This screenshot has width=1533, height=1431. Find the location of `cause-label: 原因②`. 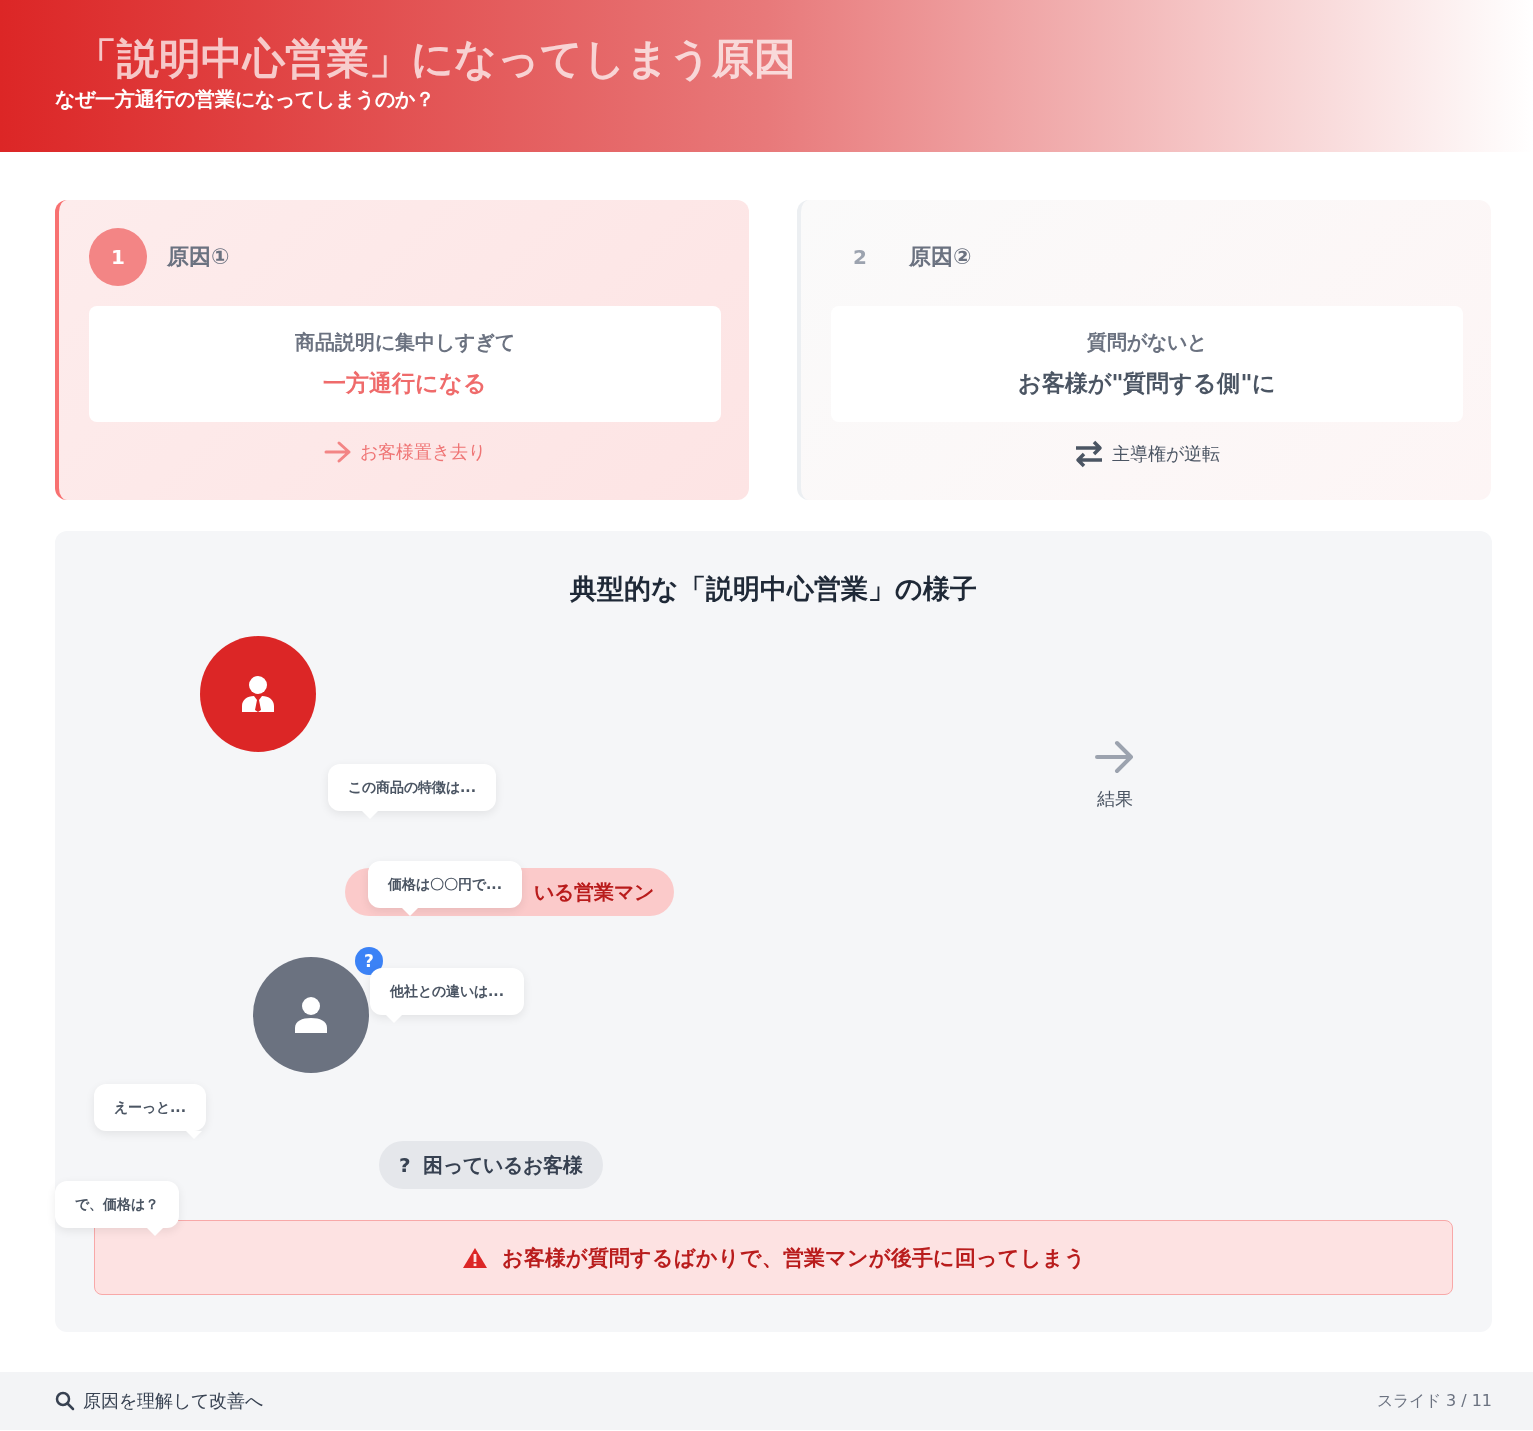

cause-label: 原因② is located at coordinates (940, 257).